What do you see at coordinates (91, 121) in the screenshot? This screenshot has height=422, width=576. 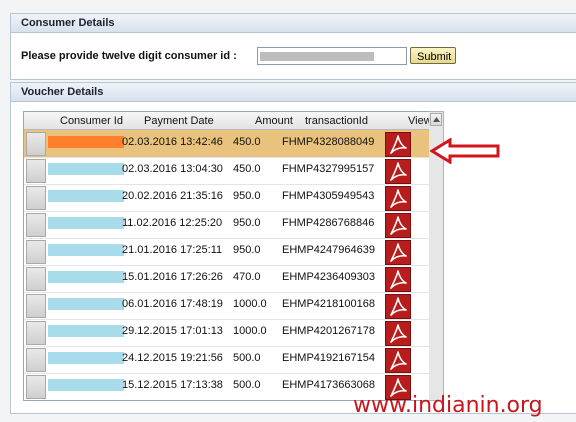 I see `column-header-consumer-id: Consumer Id` at bounding box center [91, 121].